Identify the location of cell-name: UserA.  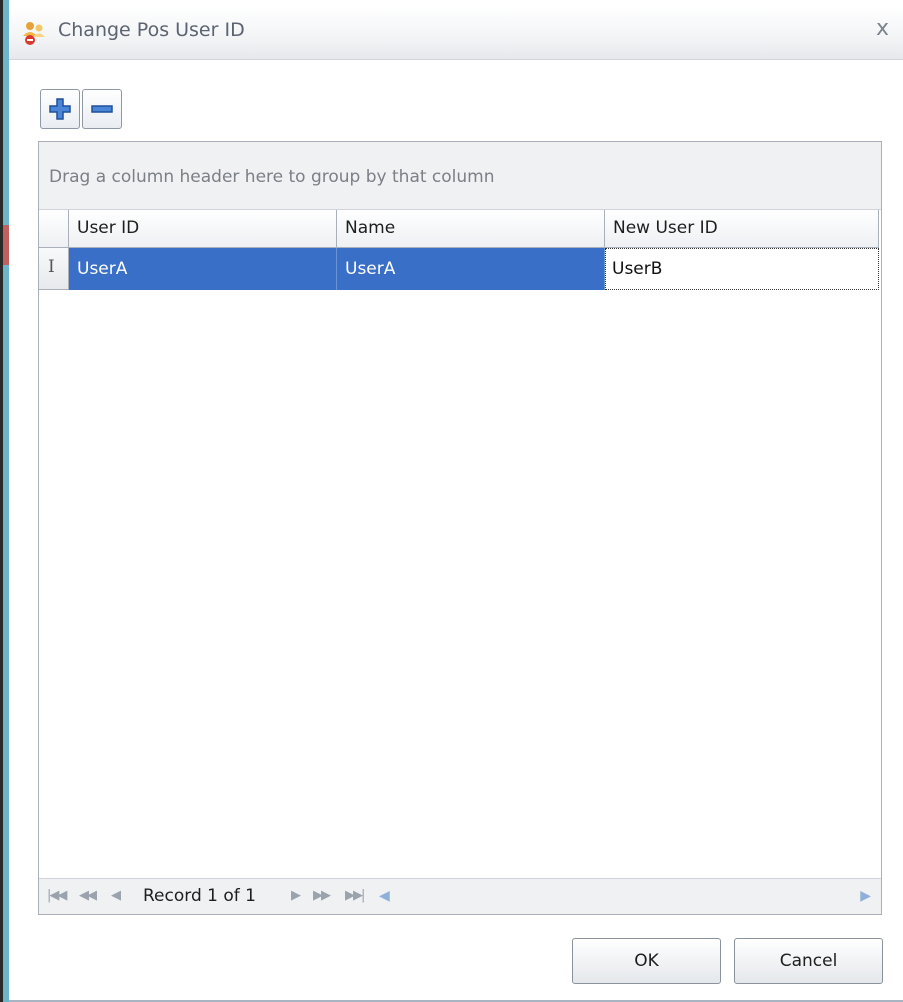
(471, 269).